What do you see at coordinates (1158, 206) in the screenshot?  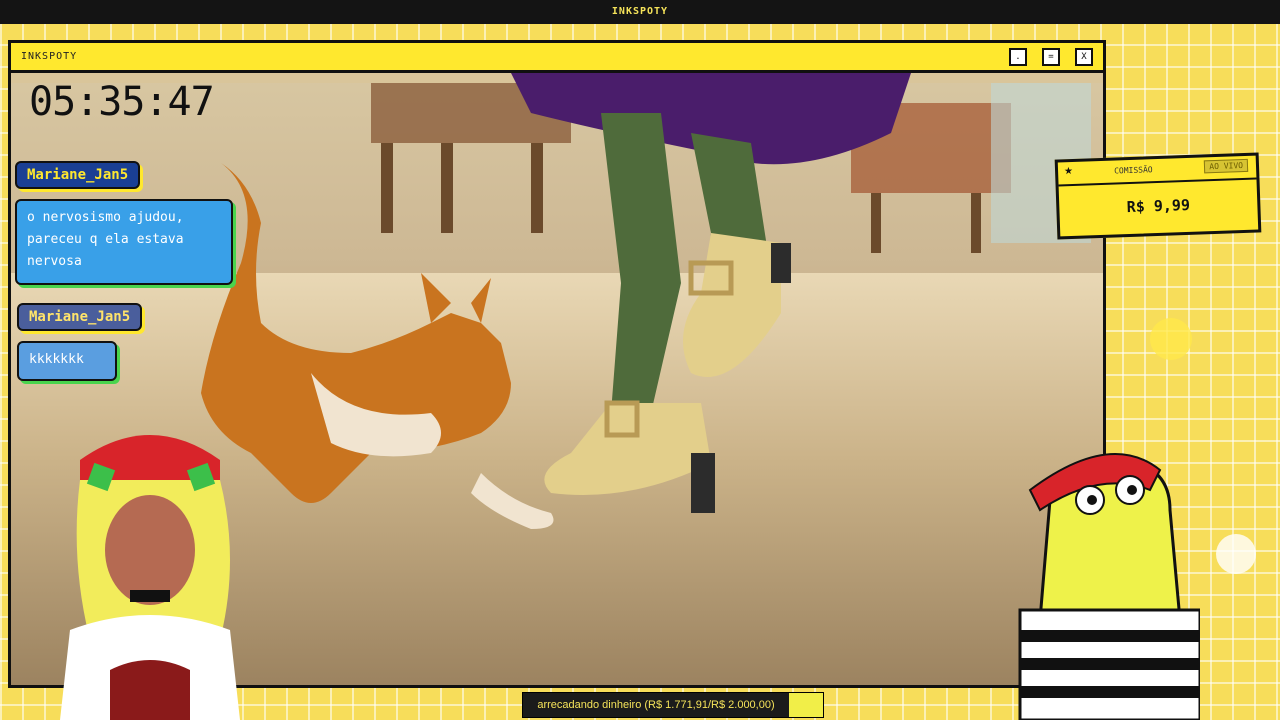 I see `commission-price: R$ 9,99` at bounding box center [1158, 206].